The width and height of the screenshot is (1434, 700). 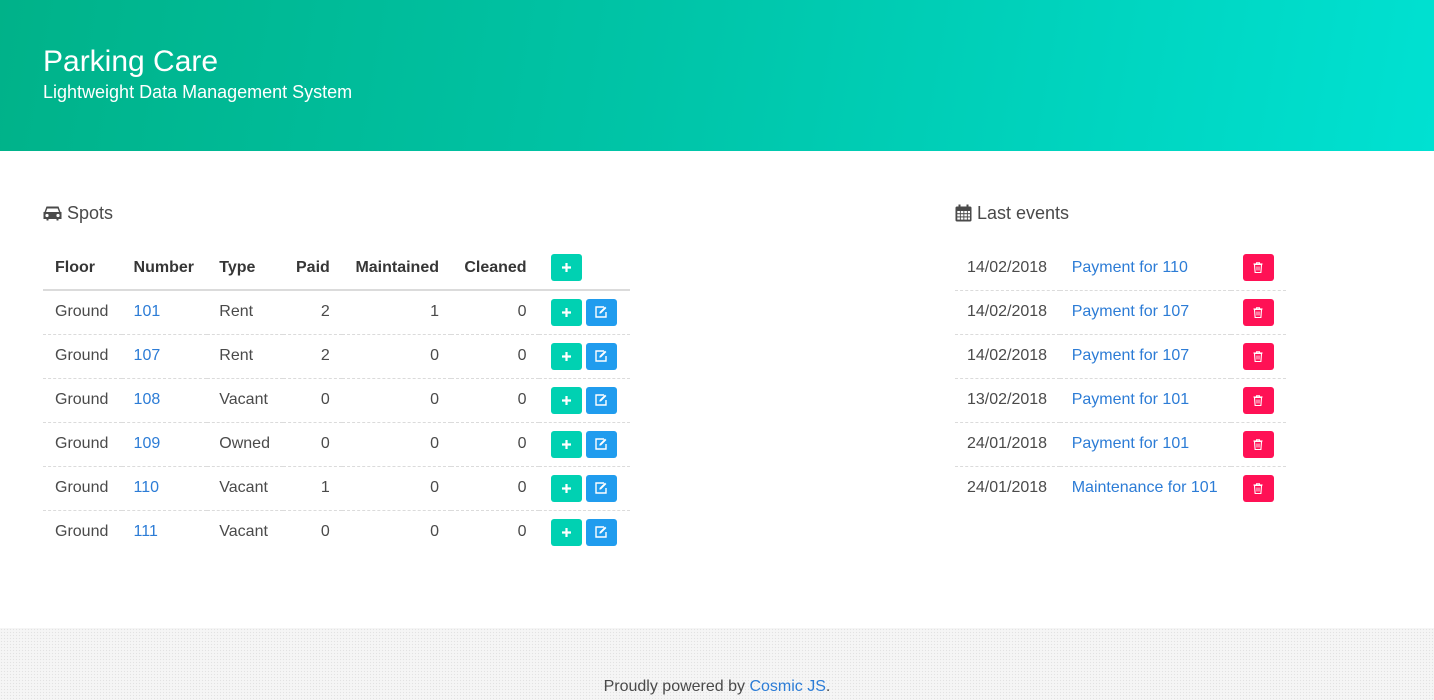 I want to click on footer-prefix: Proudly powered by, so click(x=676, y=686).